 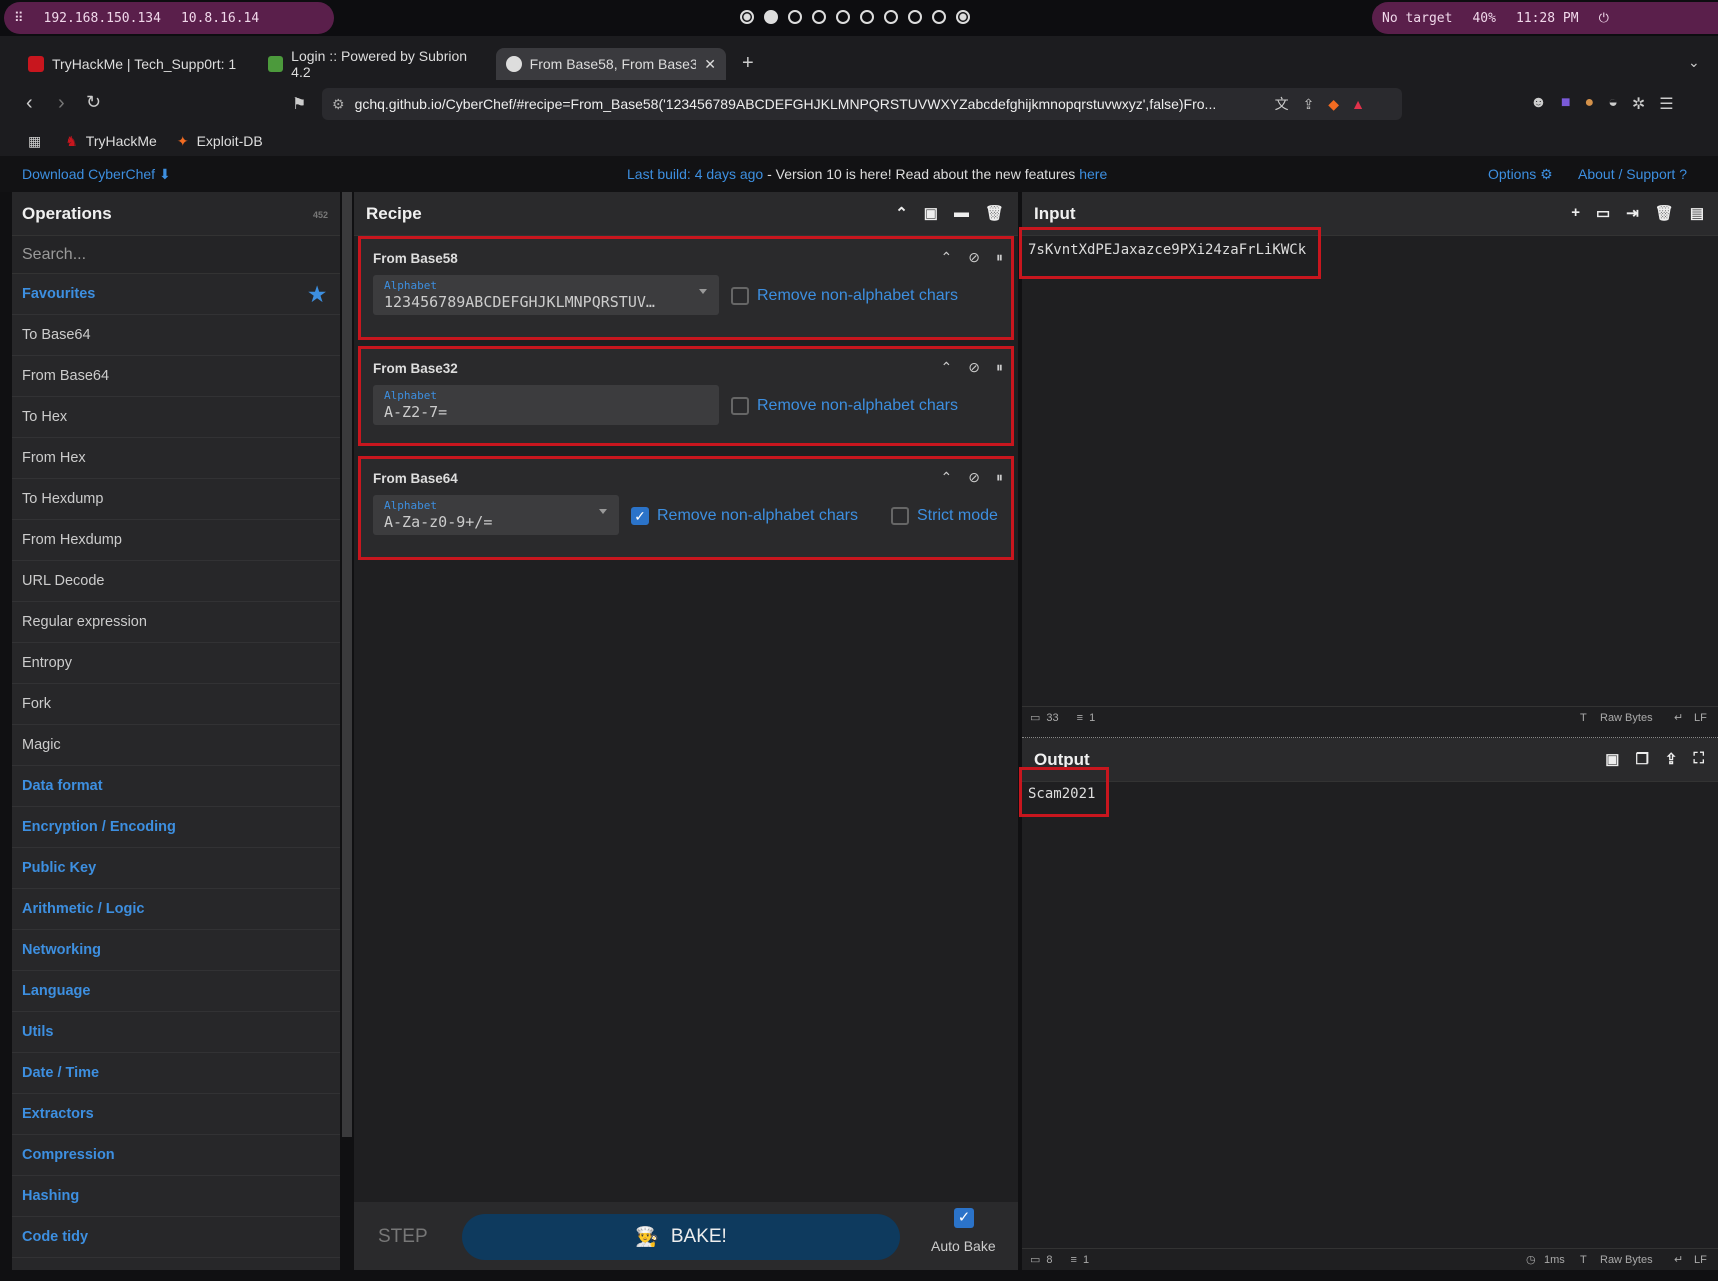 I want to click on download-link: Download CyberChef ⬇, so click(x=96, y=174).